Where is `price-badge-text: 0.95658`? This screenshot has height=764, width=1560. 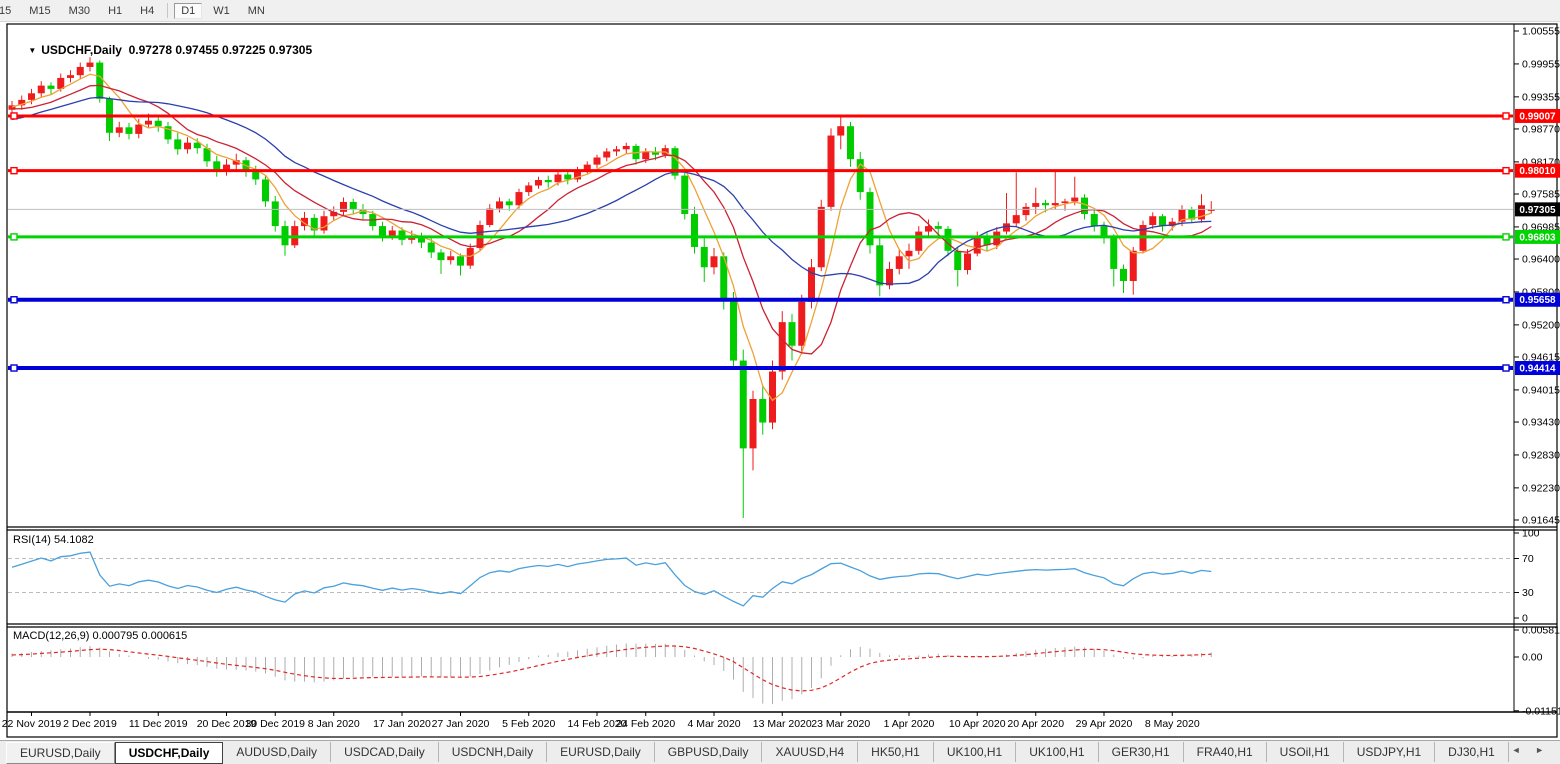 price-badge-text: 0.95658 is located at coordinates (1537, 300).